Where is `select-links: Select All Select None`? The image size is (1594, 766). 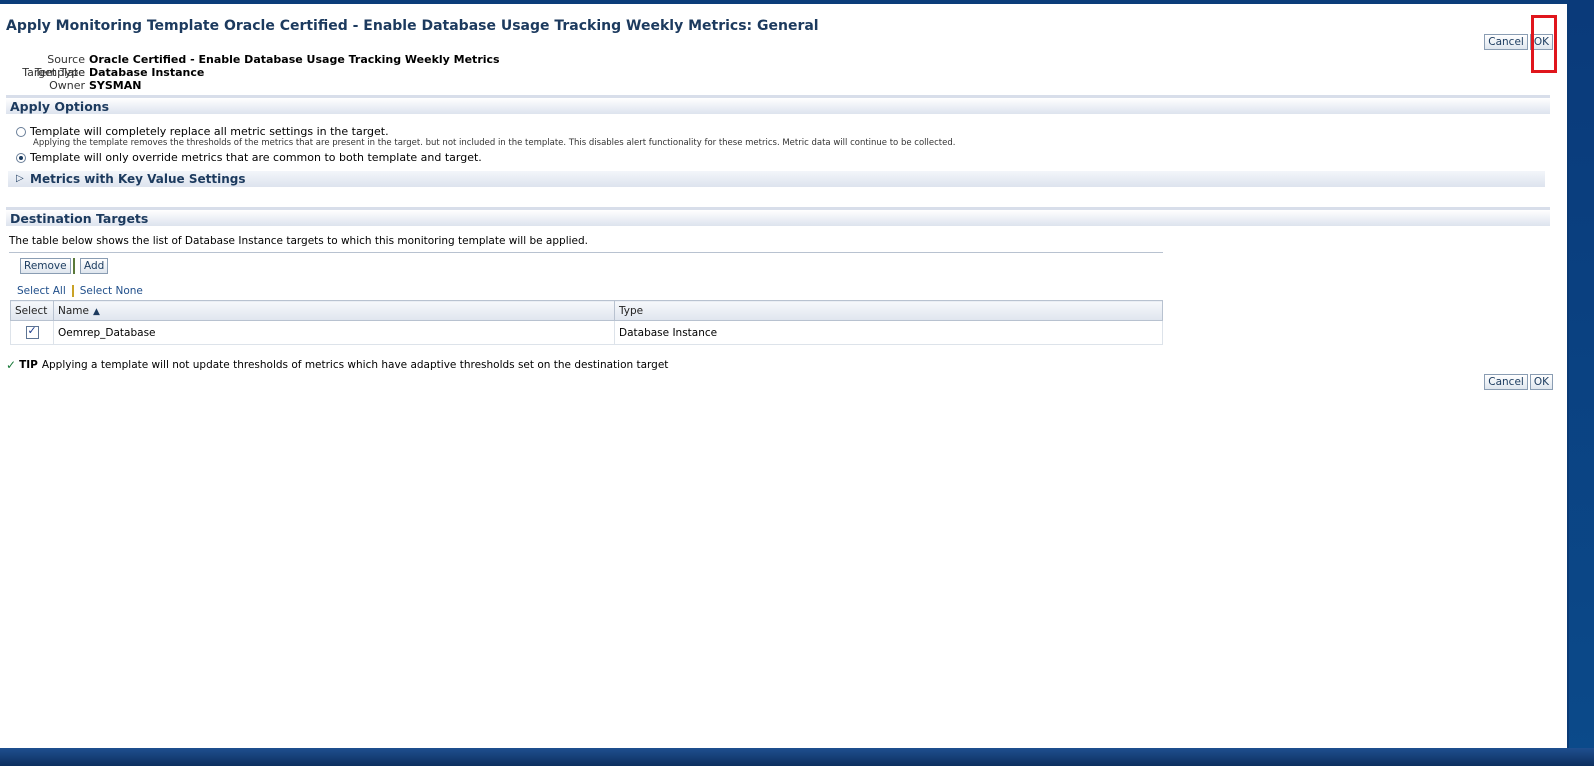 select-links: Select All Select None is located at coordinates (80, 291).